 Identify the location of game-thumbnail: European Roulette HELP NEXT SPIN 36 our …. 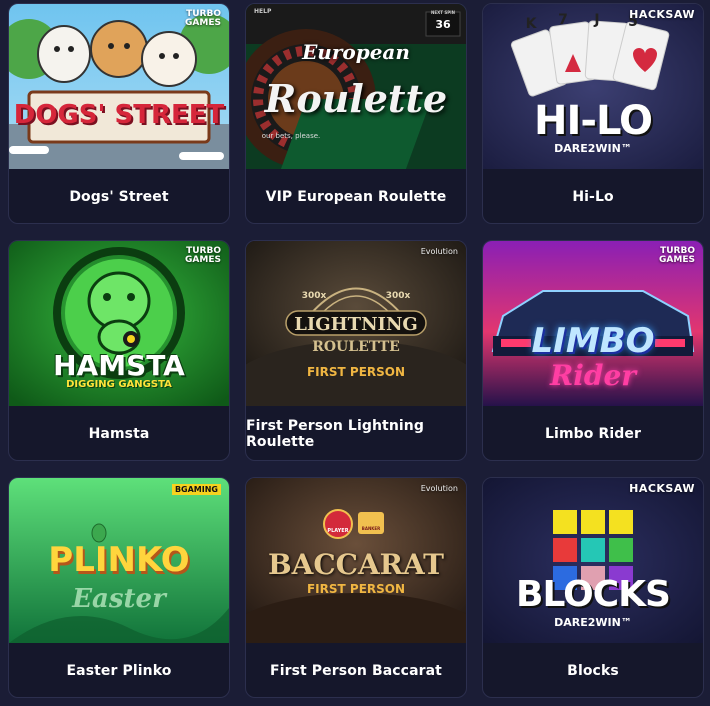
(356, 86).